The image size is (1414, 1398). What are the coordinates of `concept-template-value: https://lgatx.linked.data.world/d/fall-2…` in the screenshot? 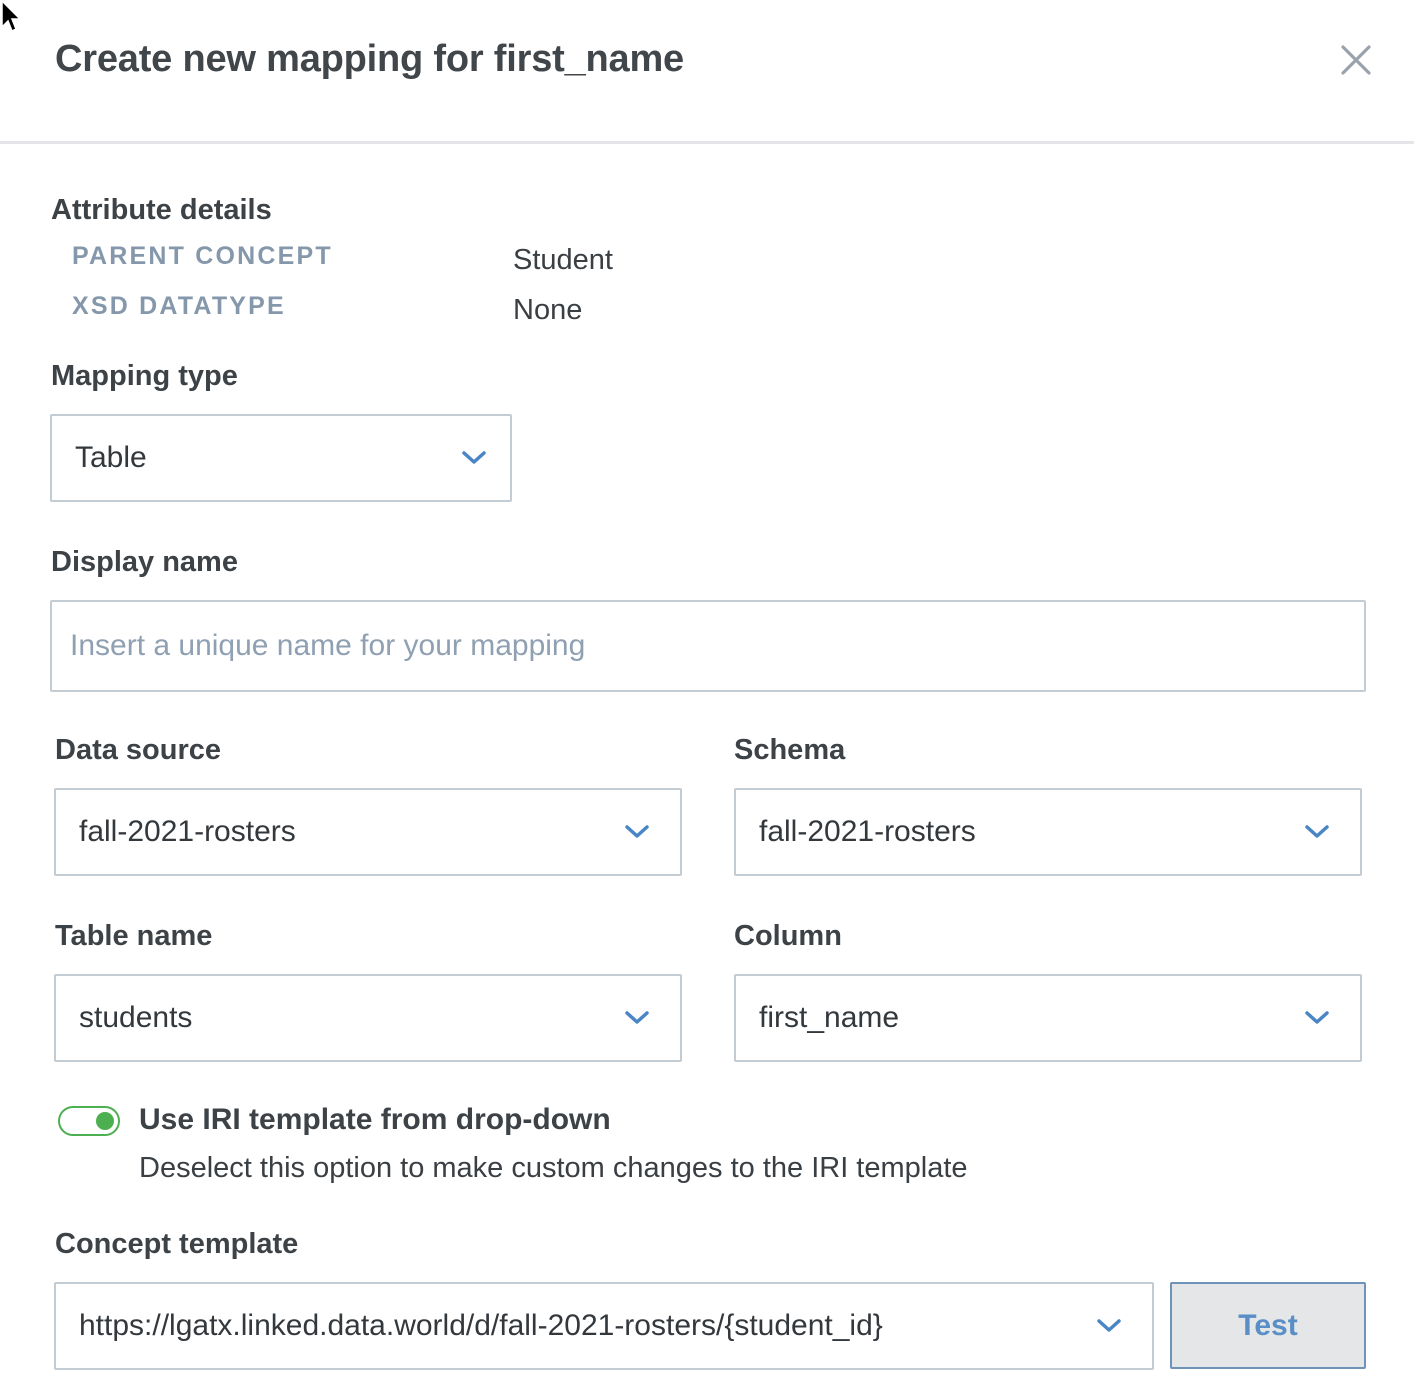 It's located at (481, 1325).